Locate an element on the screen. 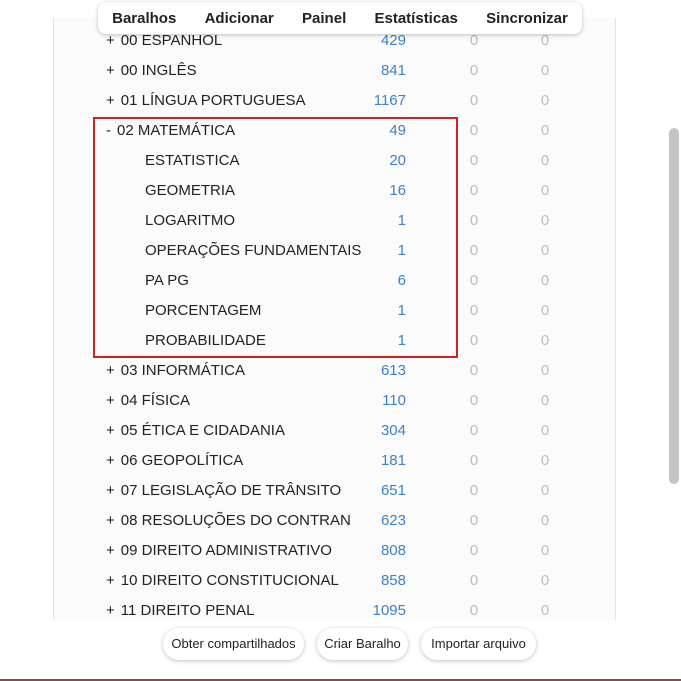  toolbar-sync: Sincronizar is located at coordinates (527, 18).